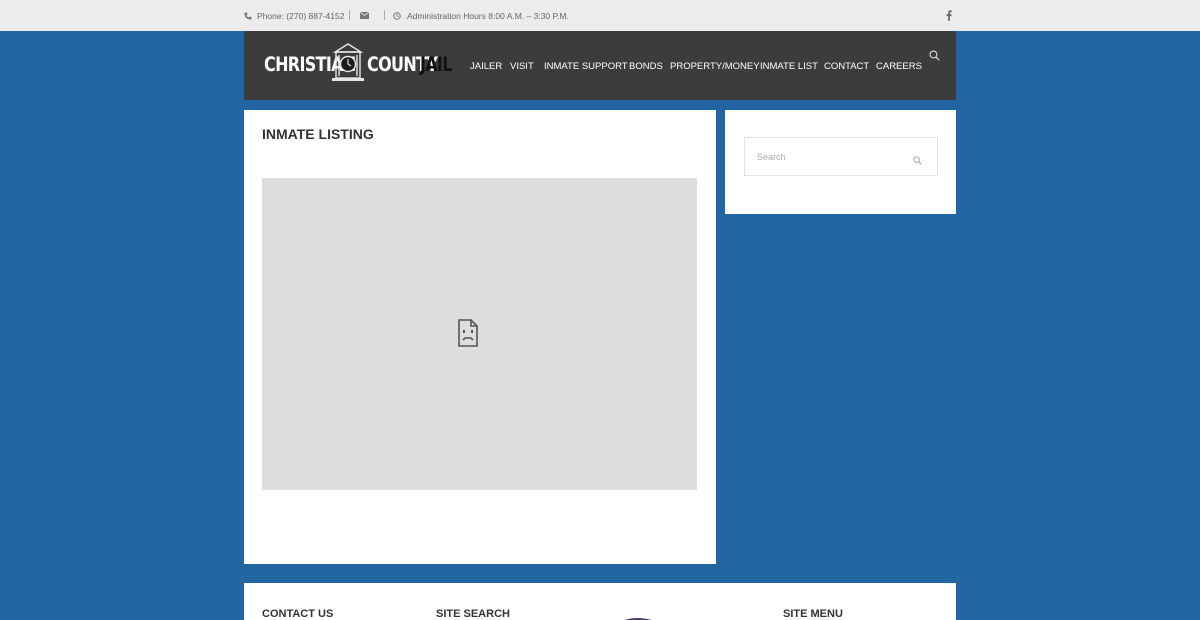 Image resolution: width=1200 pixels, height=620 pixels. Describe the element at coordinates (348, 62) in the screenshot. I see `courthouse-clock-icon` at that location.